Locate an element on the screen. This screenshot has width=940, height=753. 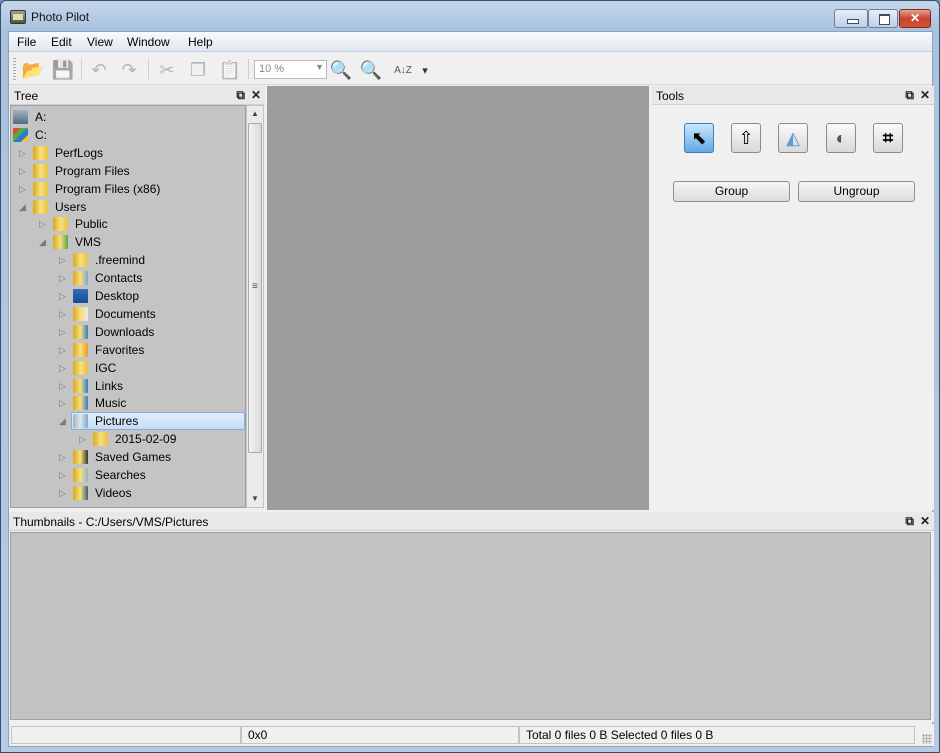
toolbar-grip is located at coordinates (14, 69).